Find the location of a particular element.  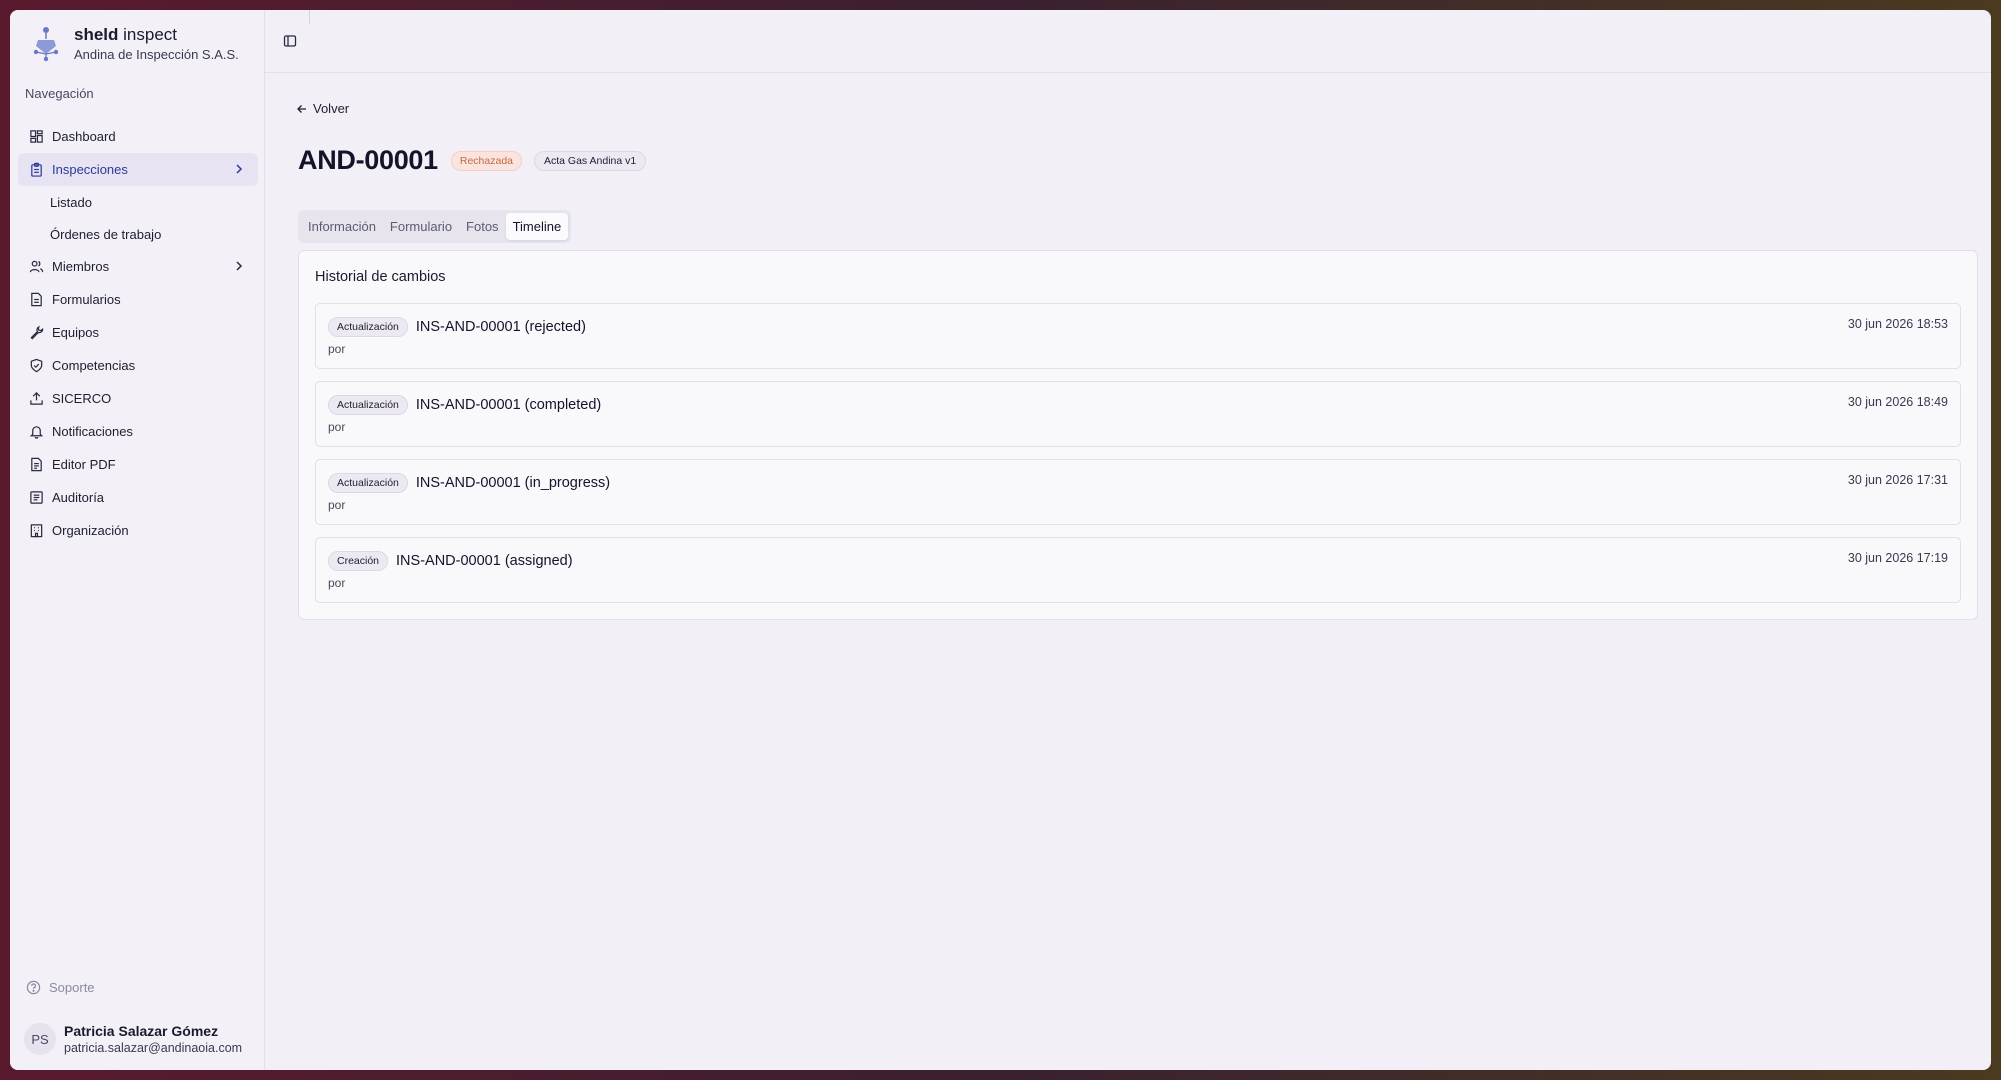

entry-text: INS-AND-00001 (rejected) is located at coordinates (500, 327).